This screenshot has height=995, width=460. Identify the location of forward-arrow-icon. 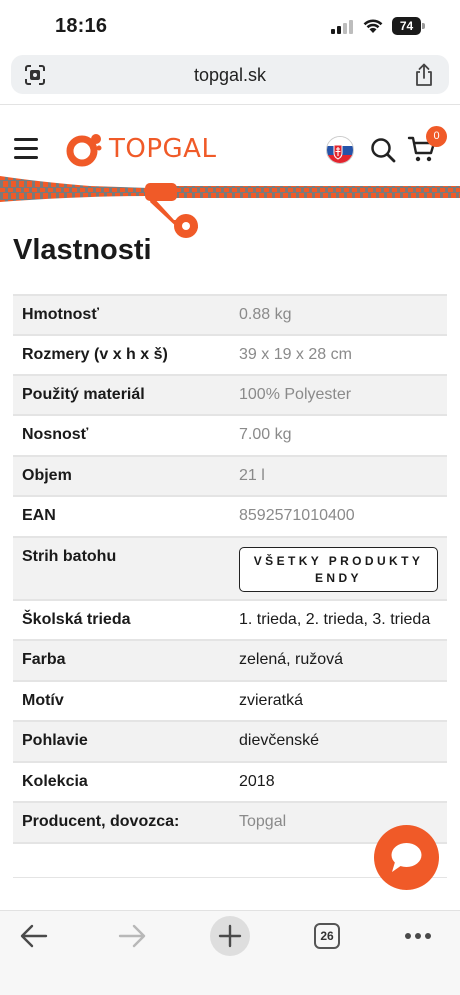
(132, 936).